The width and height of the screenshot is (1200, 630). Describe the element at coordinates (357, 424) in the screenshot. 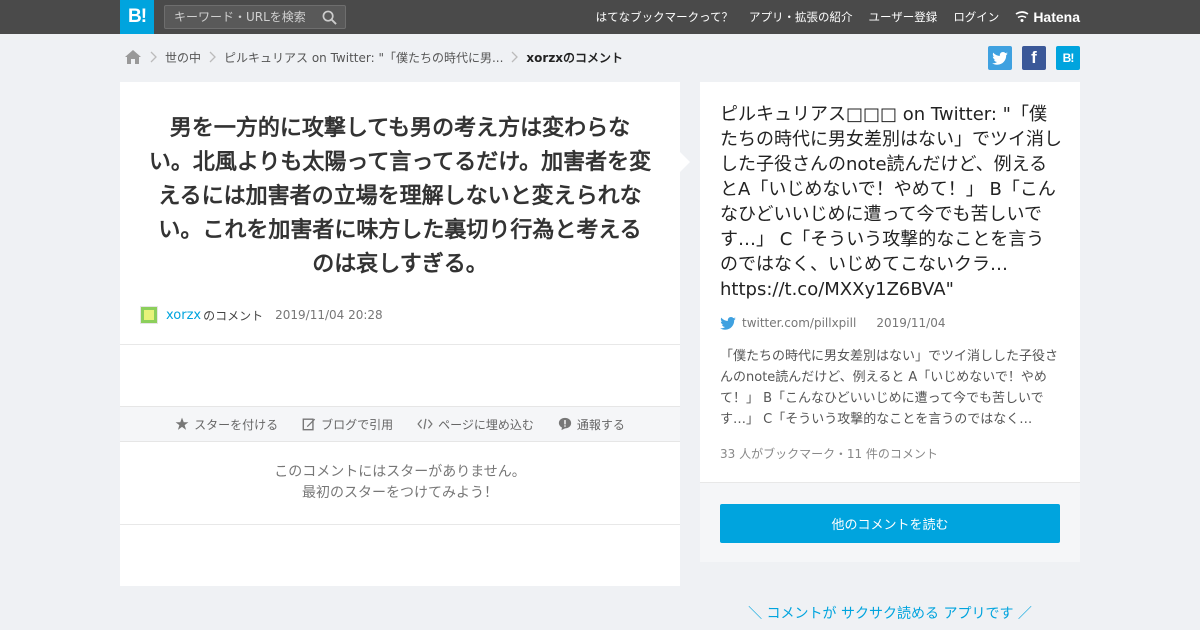

I see `blog-quote-label: ブログで引用` at that location.